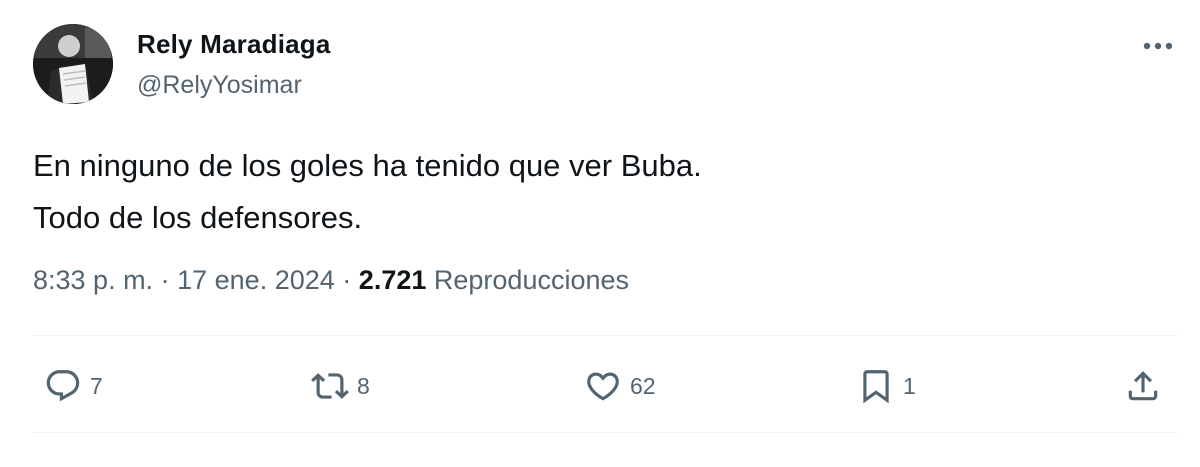 The height and width of the screenshot is (467, 1200). Describe the element at coordinates (876, 387) in the screenshot. I see `bookmark-icon` at that location.